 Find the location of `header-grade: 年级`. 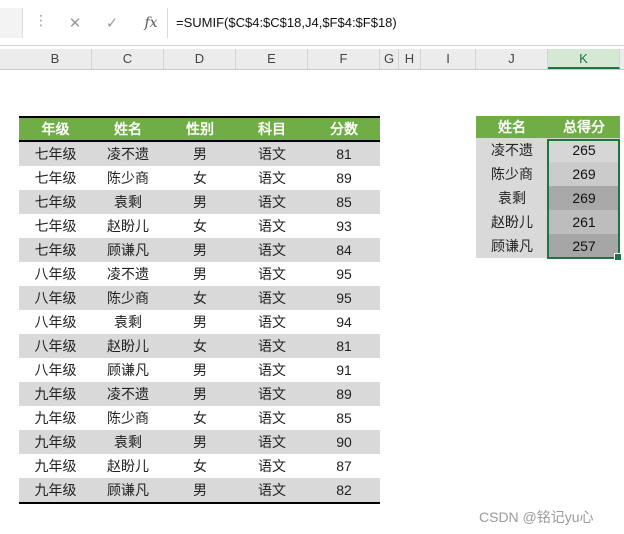

header-grade: 年级 is located at coordinates (55, 129).